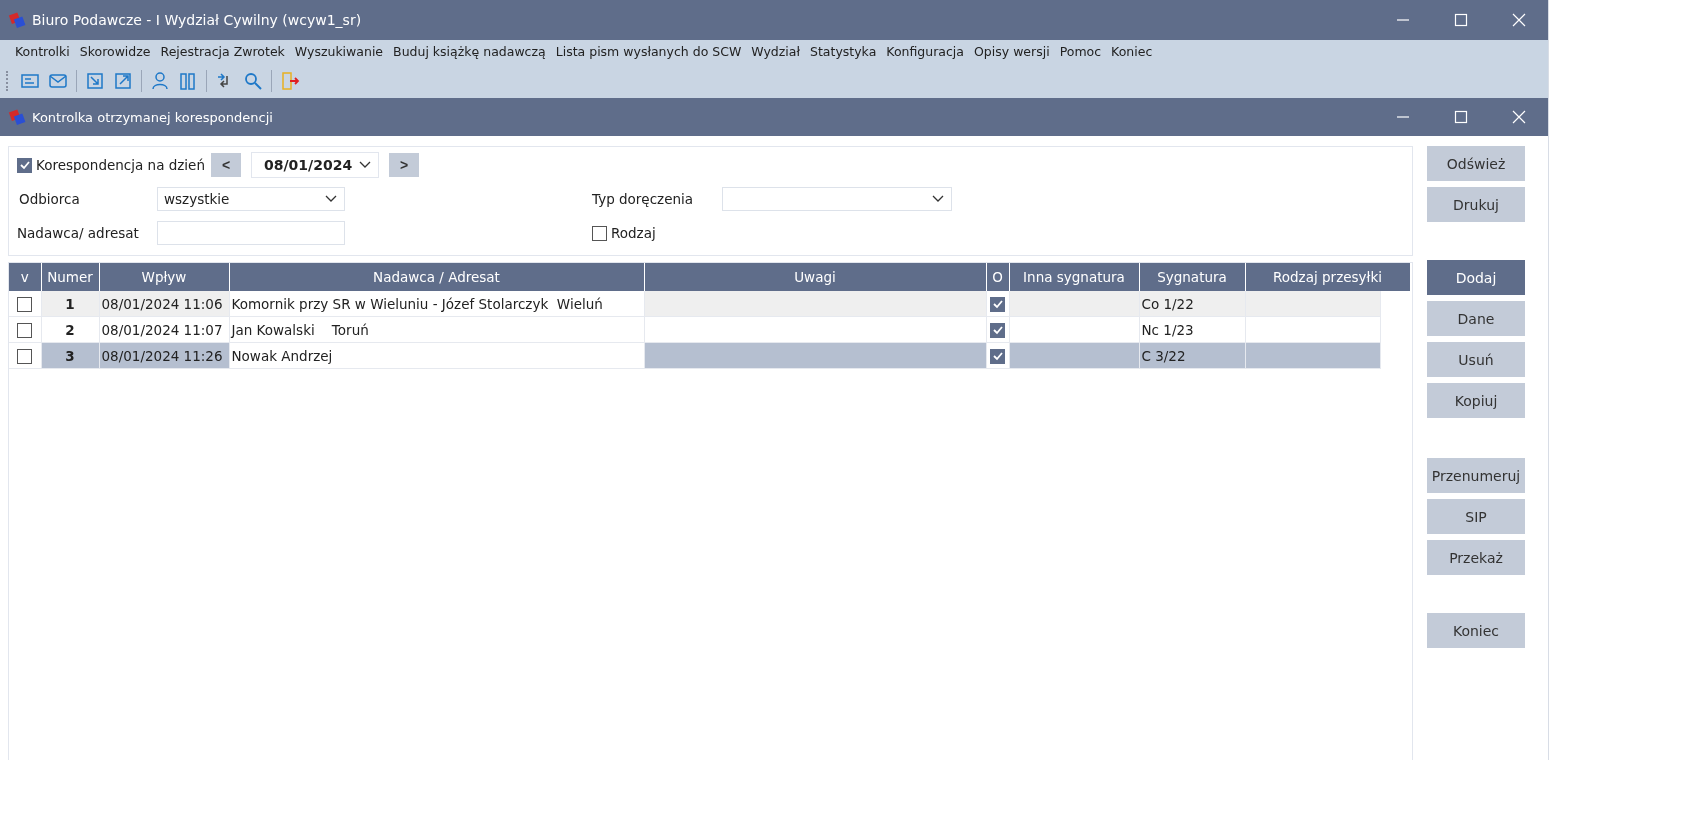  I want to click on action-button: Koniec, so click(1476, 630).